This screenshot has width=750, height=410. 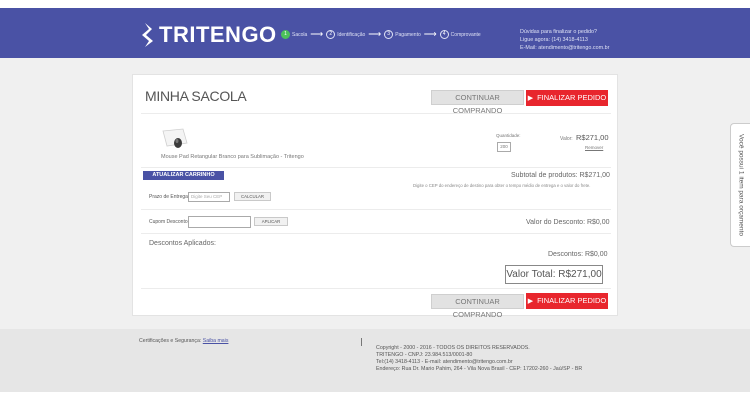 I want to click on help-email: E-Mail: atendimento@tritengo.com.br, so click(x=565, y=48).